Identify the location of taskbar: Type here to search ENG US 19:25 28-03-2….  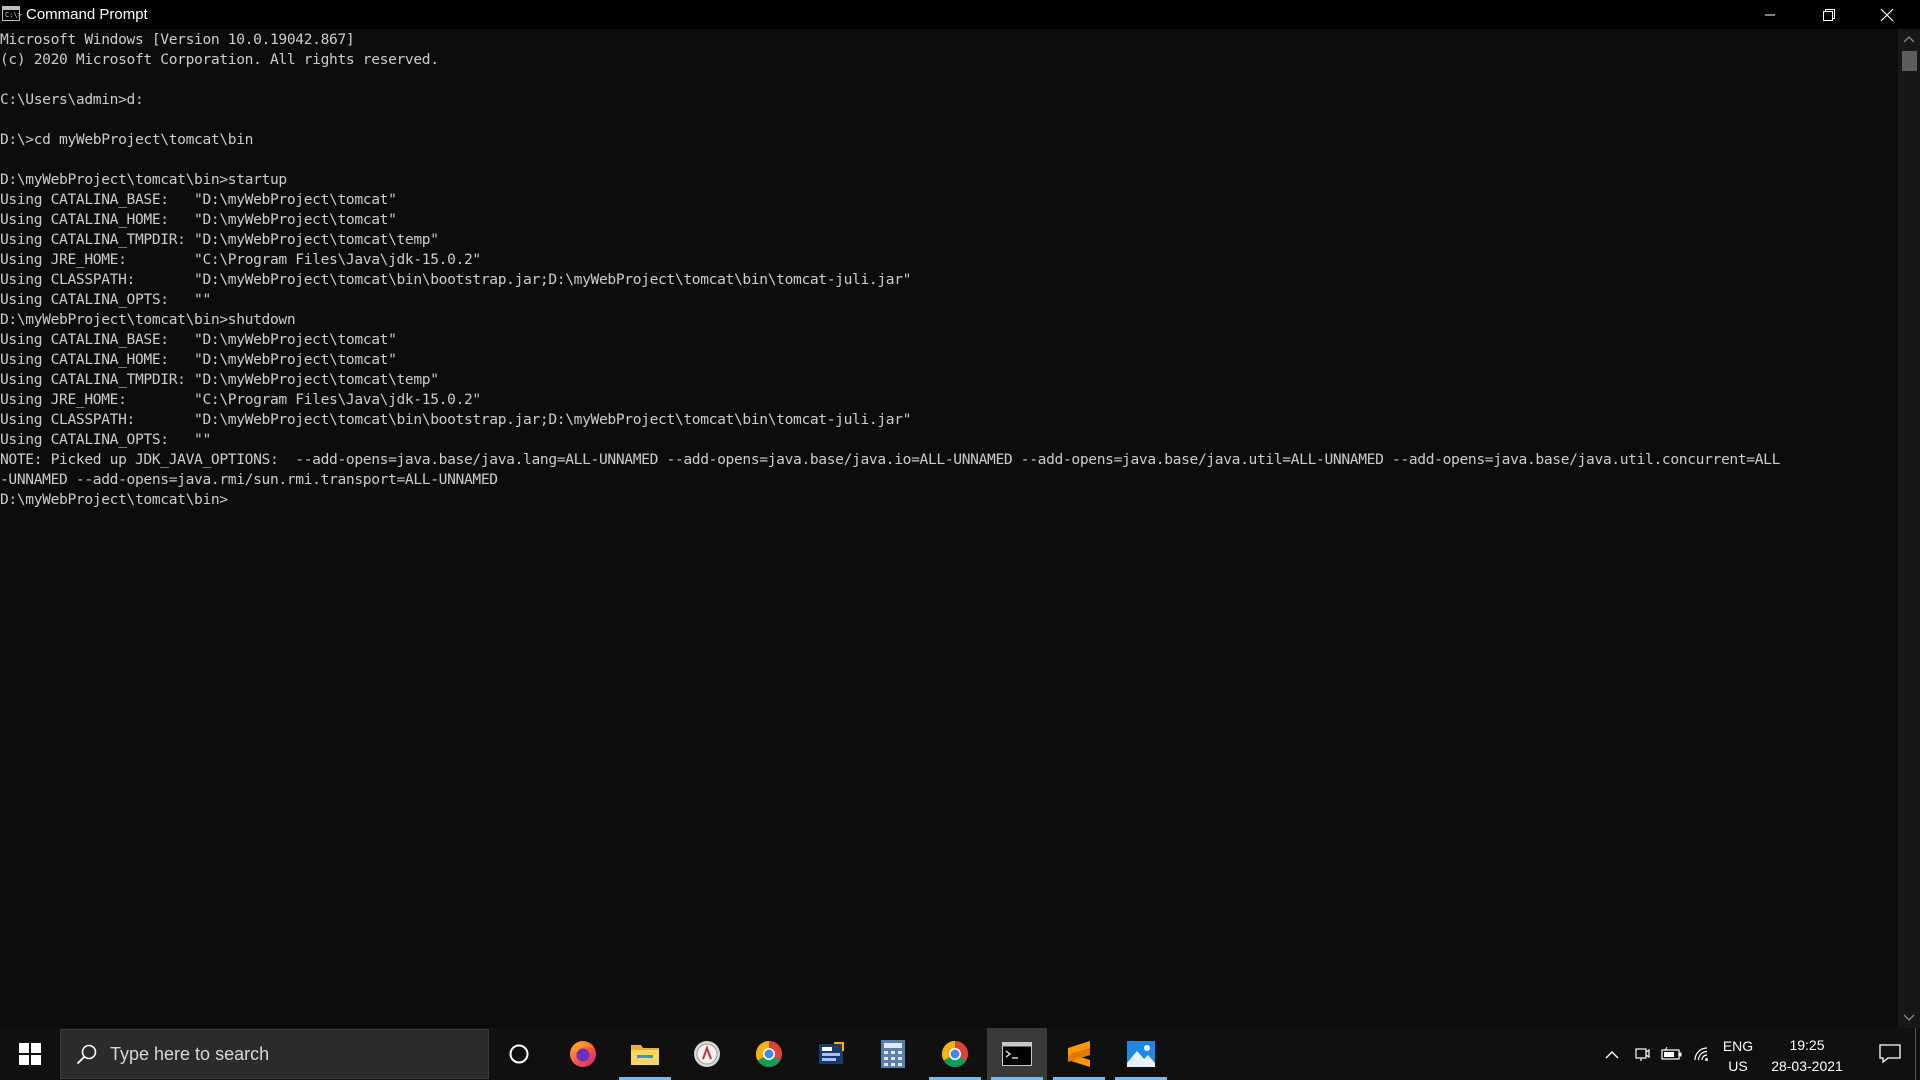
(960, 1054).